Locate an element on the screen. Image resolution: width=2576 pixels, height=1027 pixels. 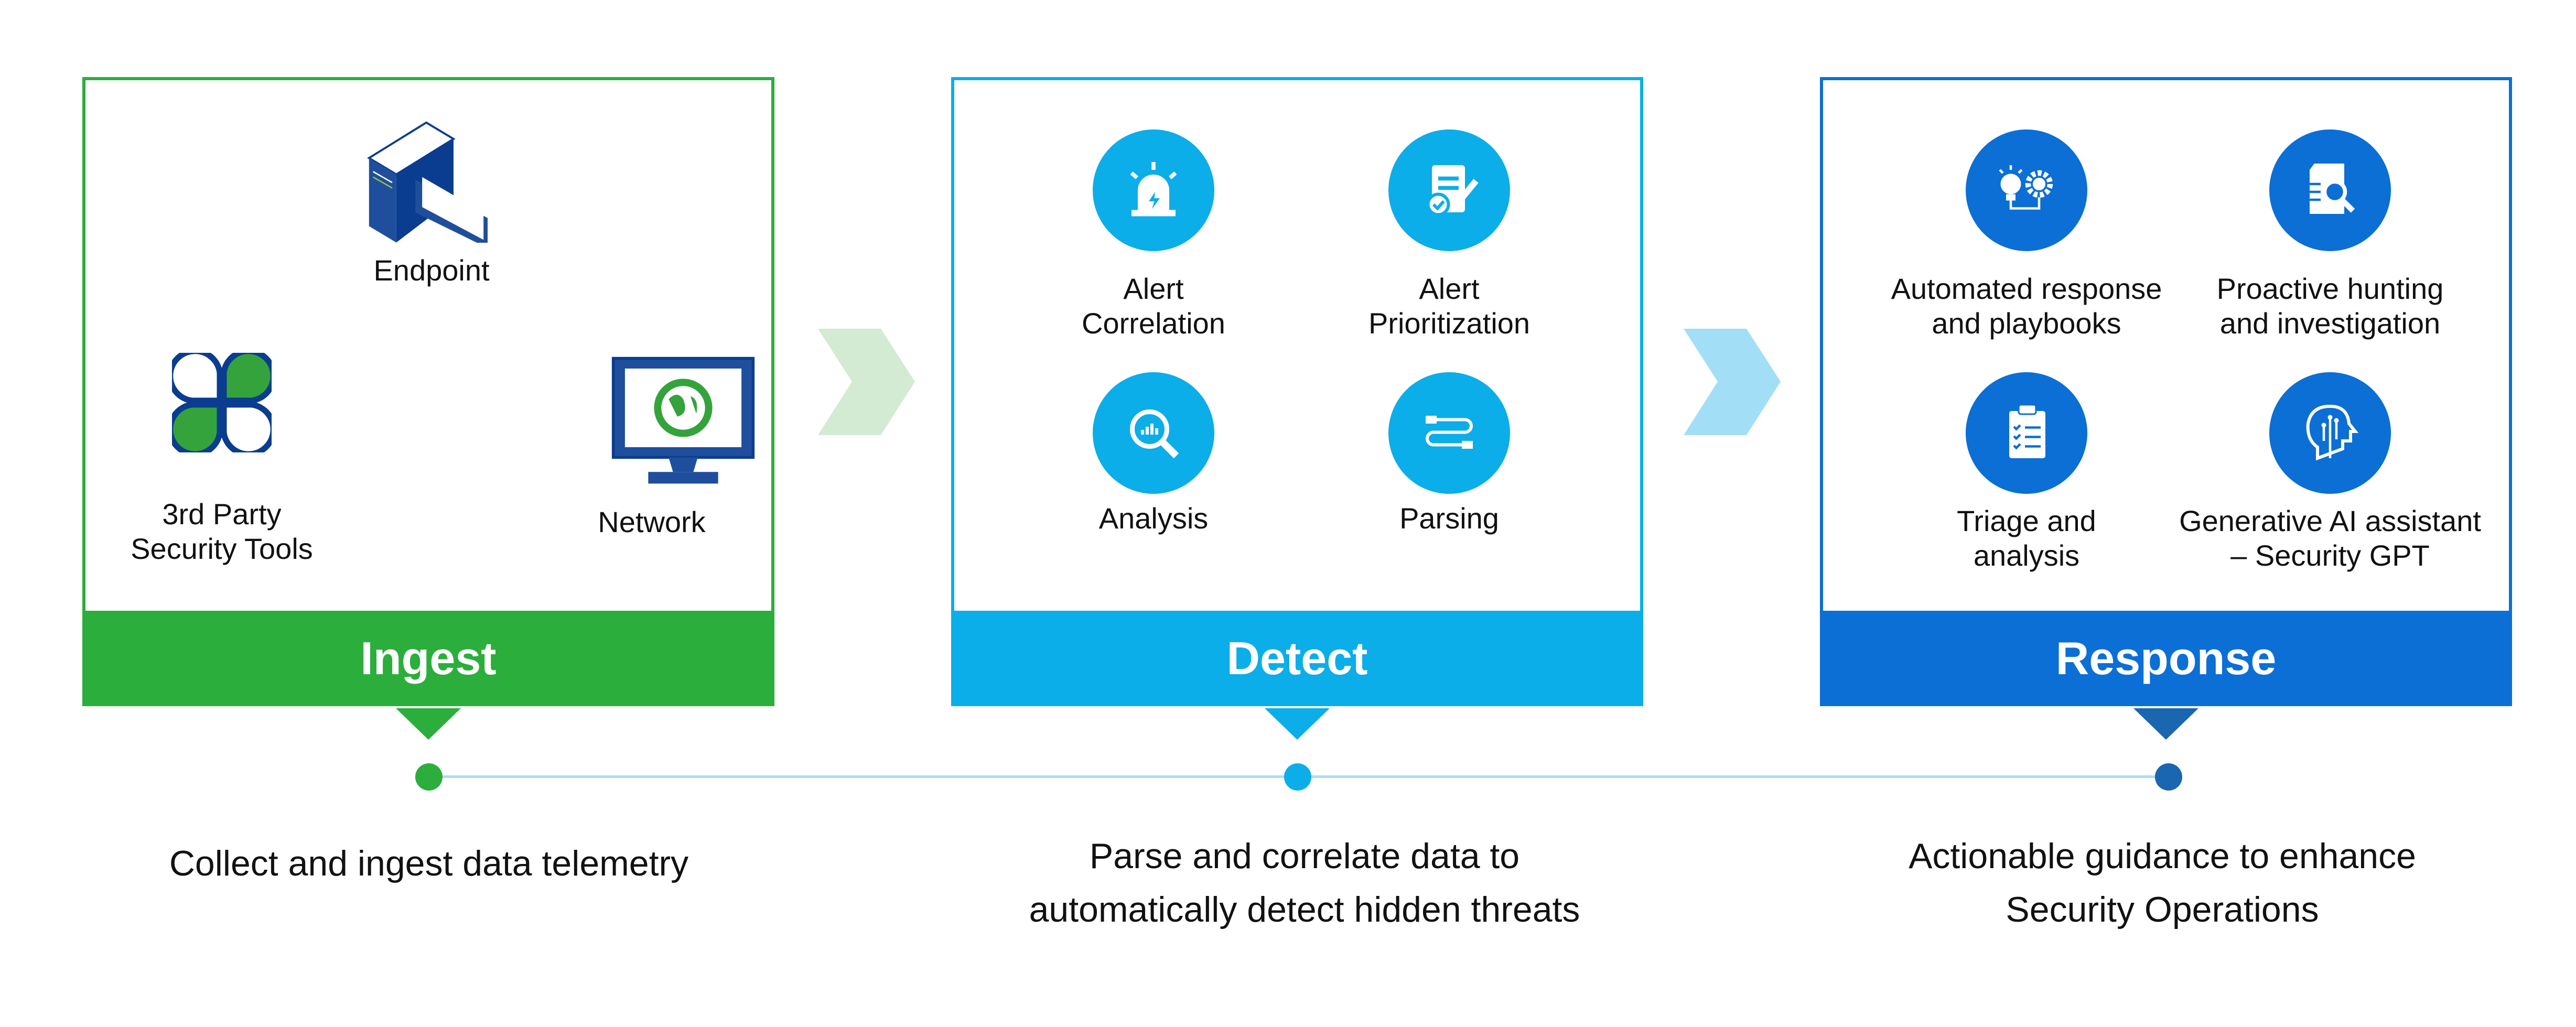
ingest-description: Collect and ingest data telemetry is located at coordinates (429, 863).